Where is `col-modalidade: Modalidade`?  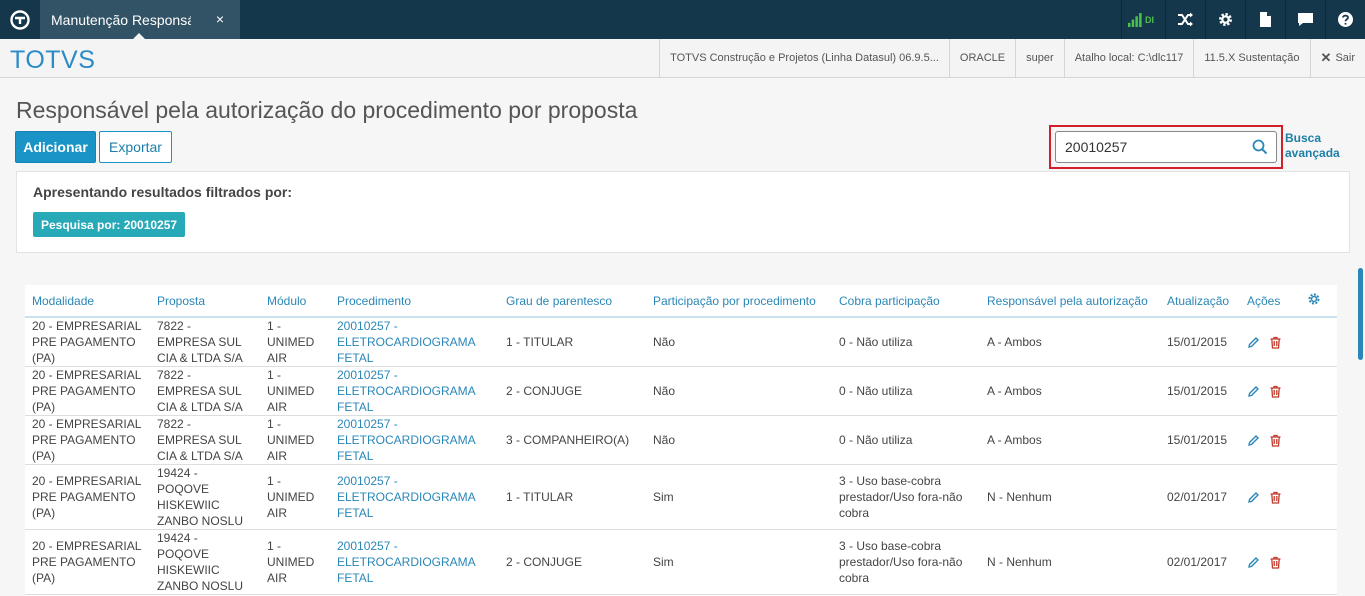
col-modalidade: Modalidade is located at coordinates (87, 301).